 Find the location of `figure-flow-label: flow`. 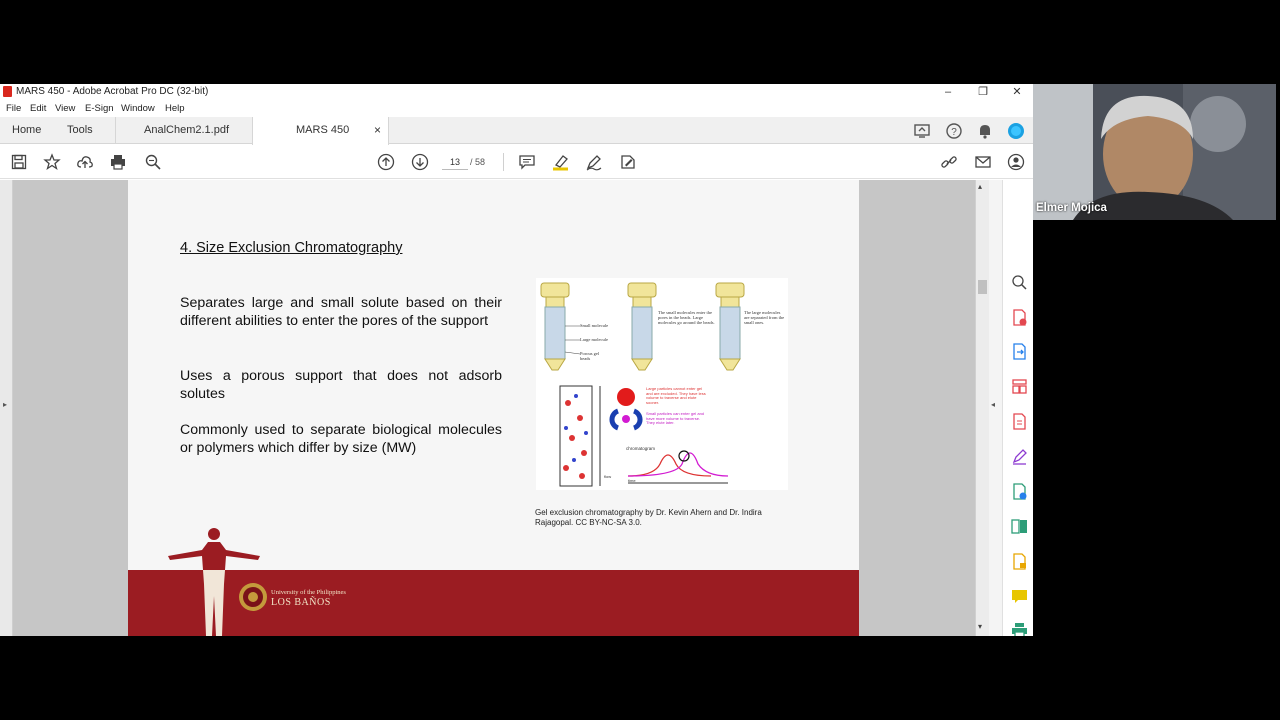

figure-flow-label: flow is located at coordinates (608, 476).